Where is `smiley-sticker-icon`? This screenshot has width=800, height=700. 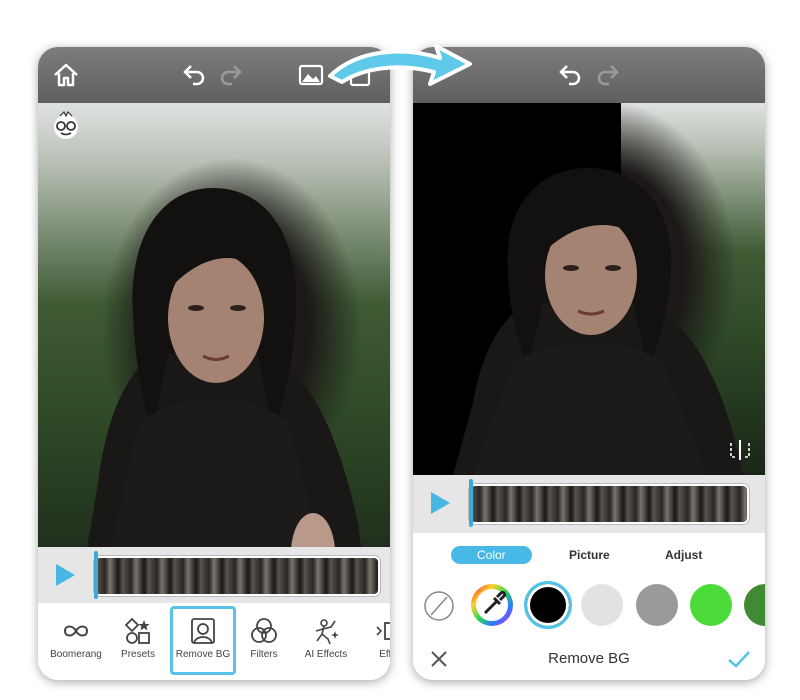
smiley-sticker-icon is located at coordinates (66, 126).